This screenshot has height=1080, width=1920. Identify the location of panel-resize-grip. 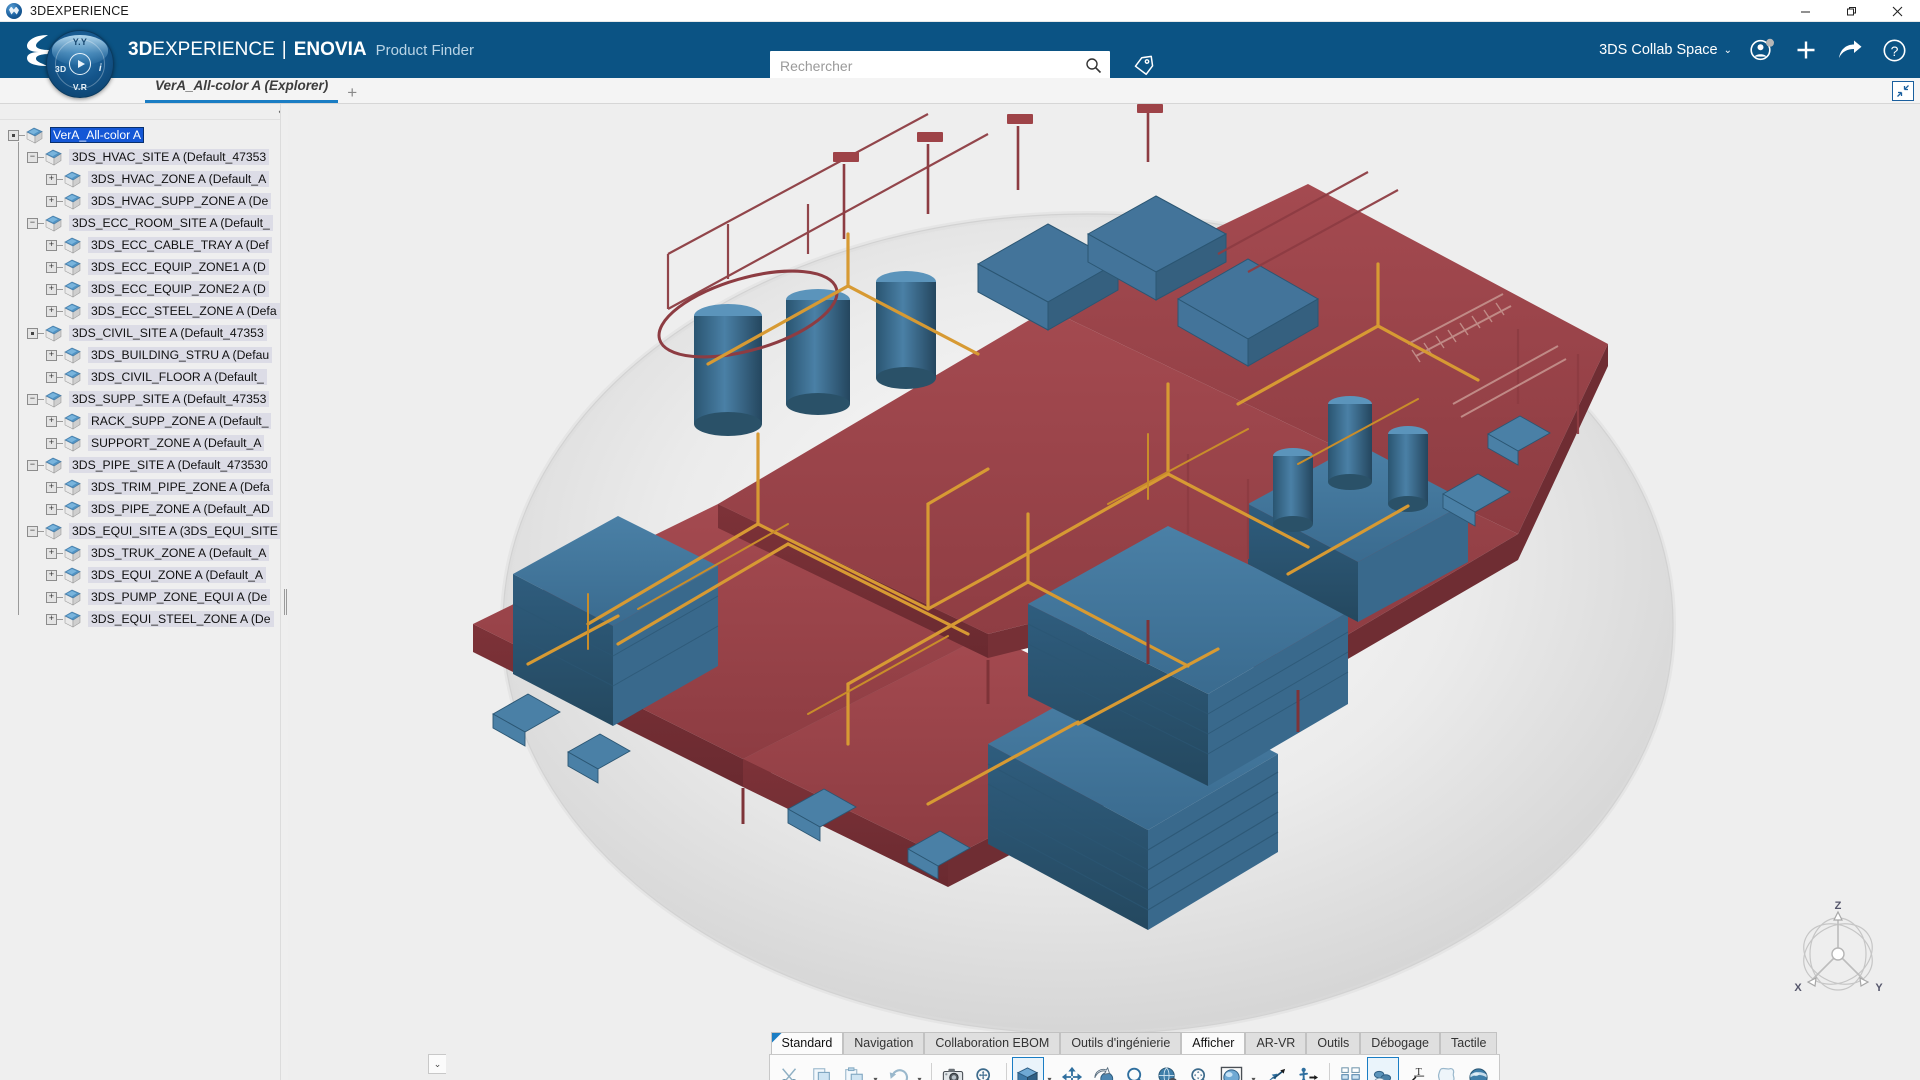
(284, 592).